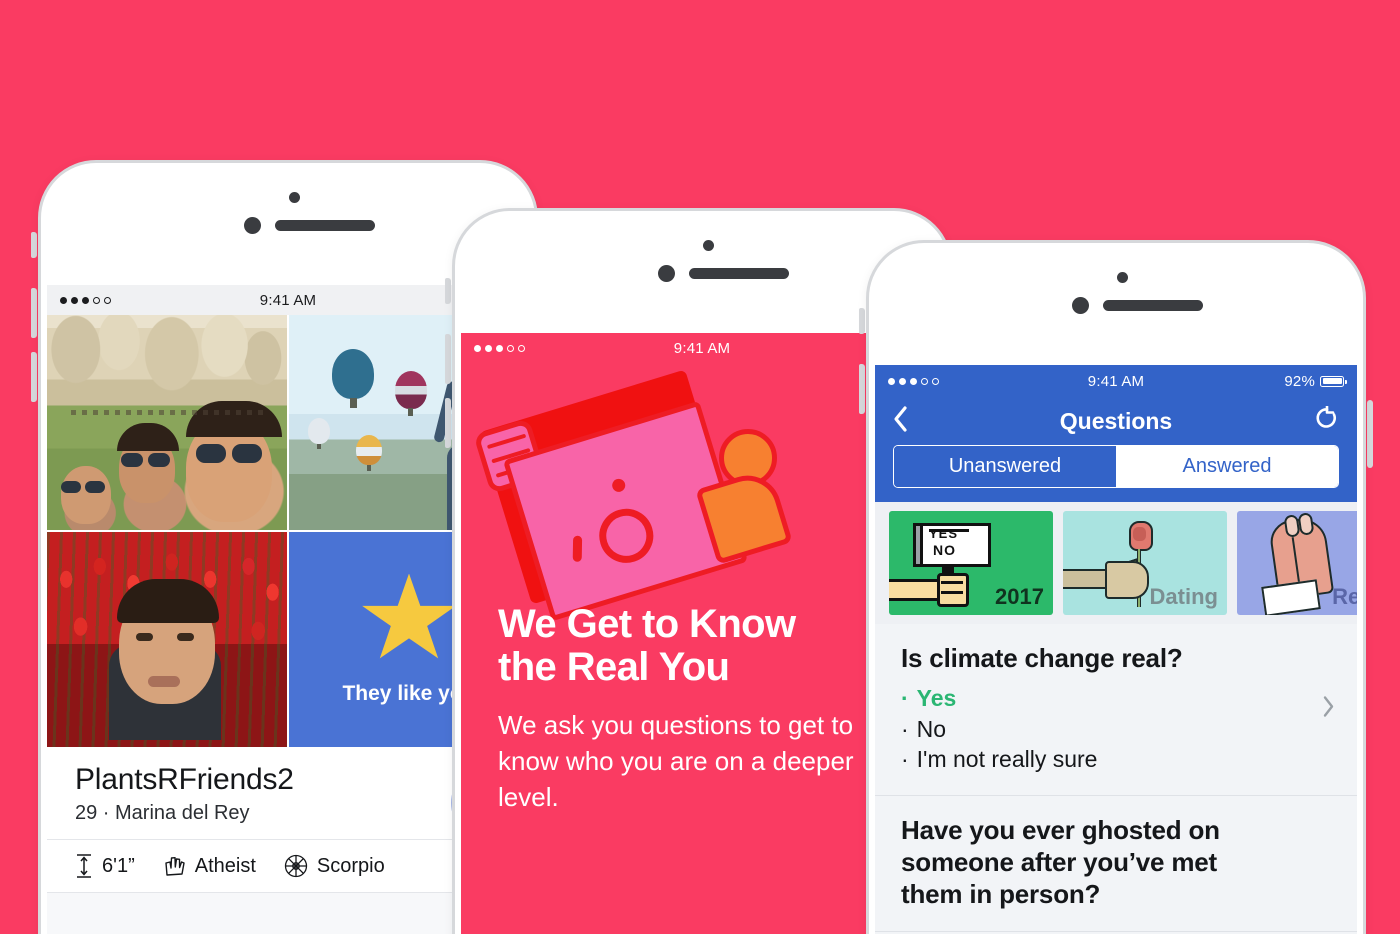 This screenshot has height=934, width=1400. I want to click on battery-percent: 92%, so click(1299, 381).